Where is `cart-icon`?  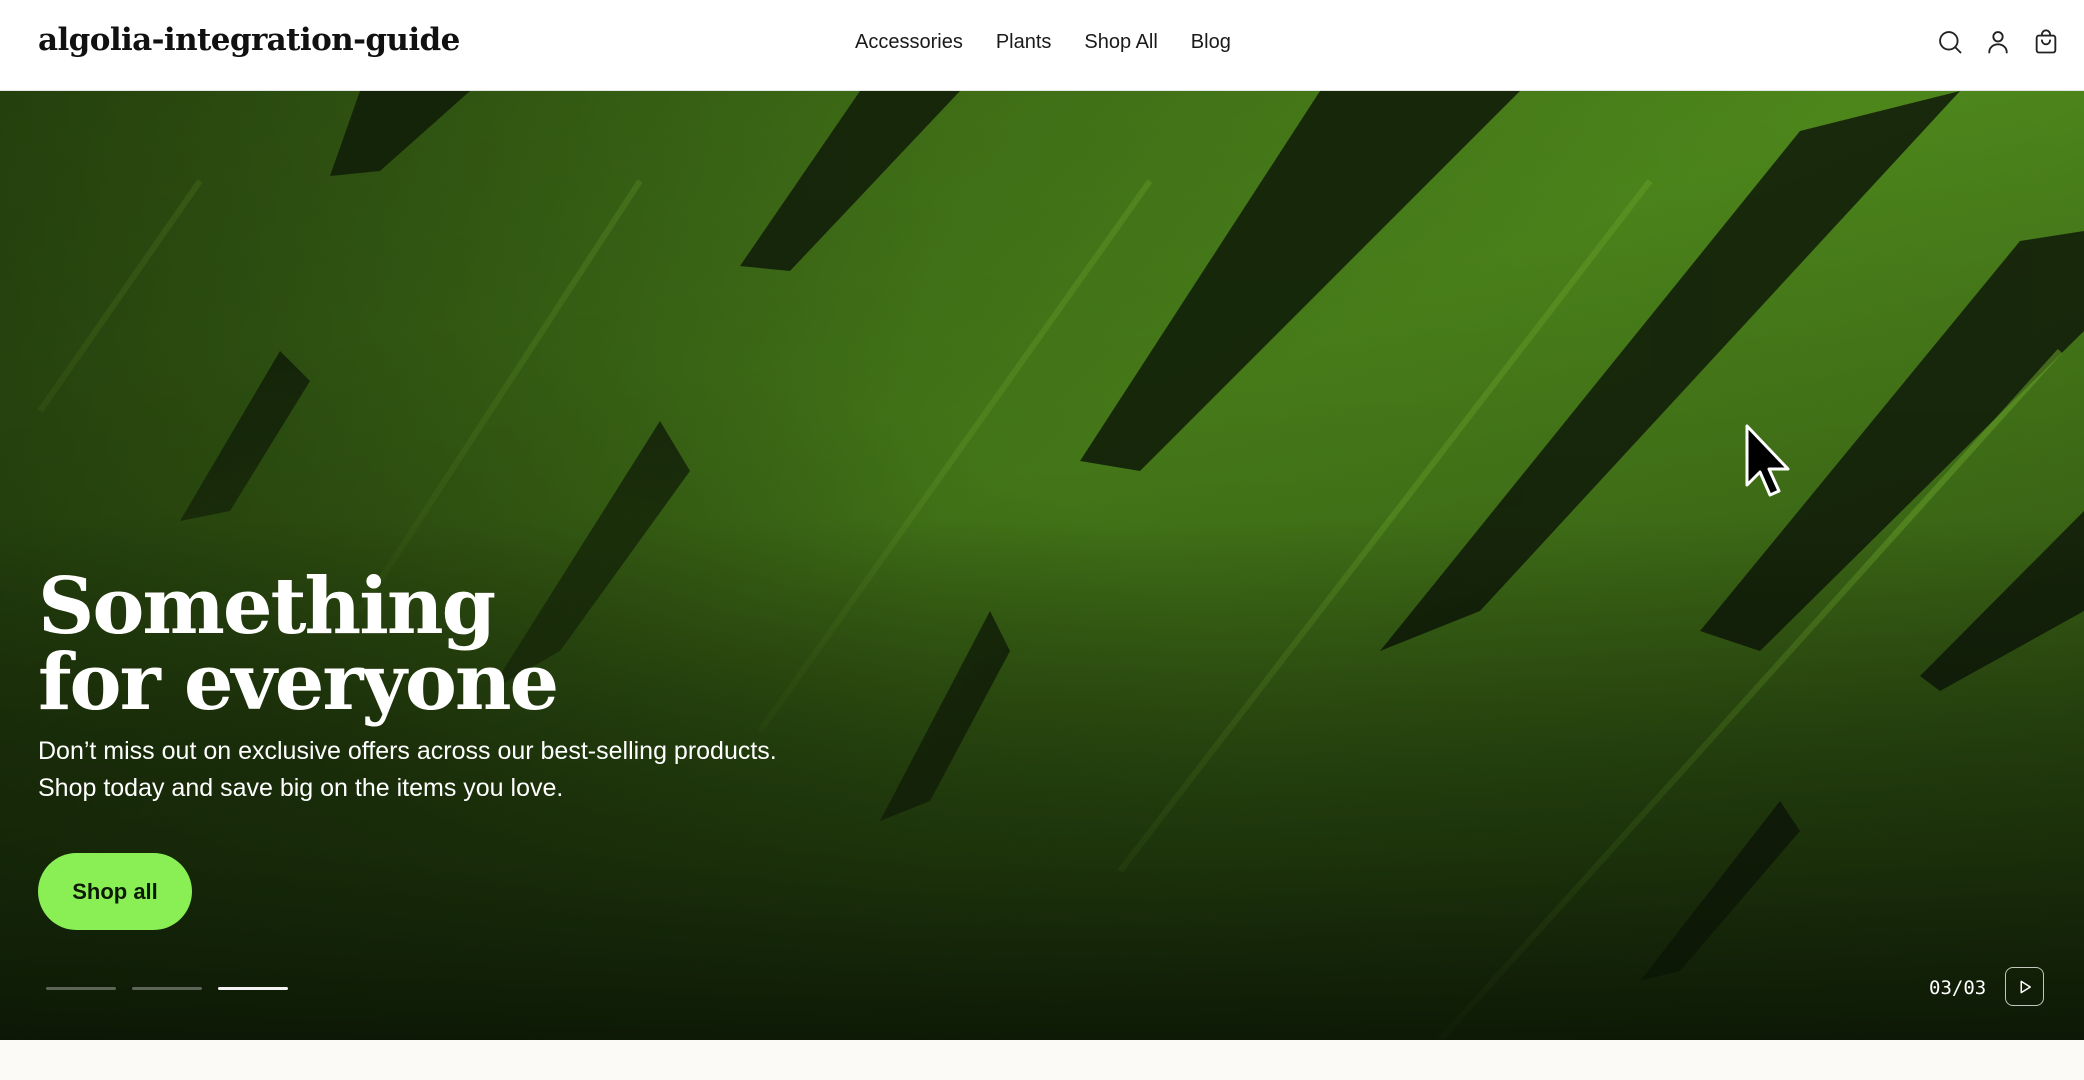 cart-icon is located at coordinates (2046, 42).